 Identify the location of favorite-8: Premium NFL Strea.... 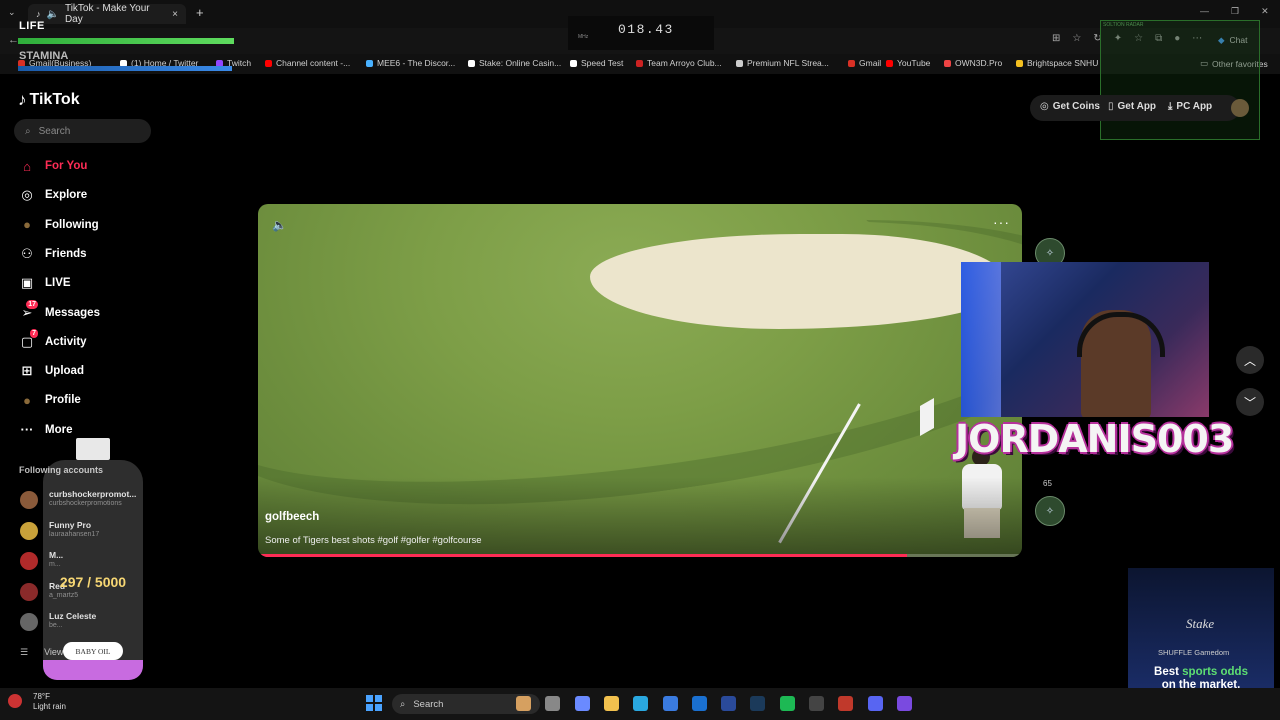
(782, 63).